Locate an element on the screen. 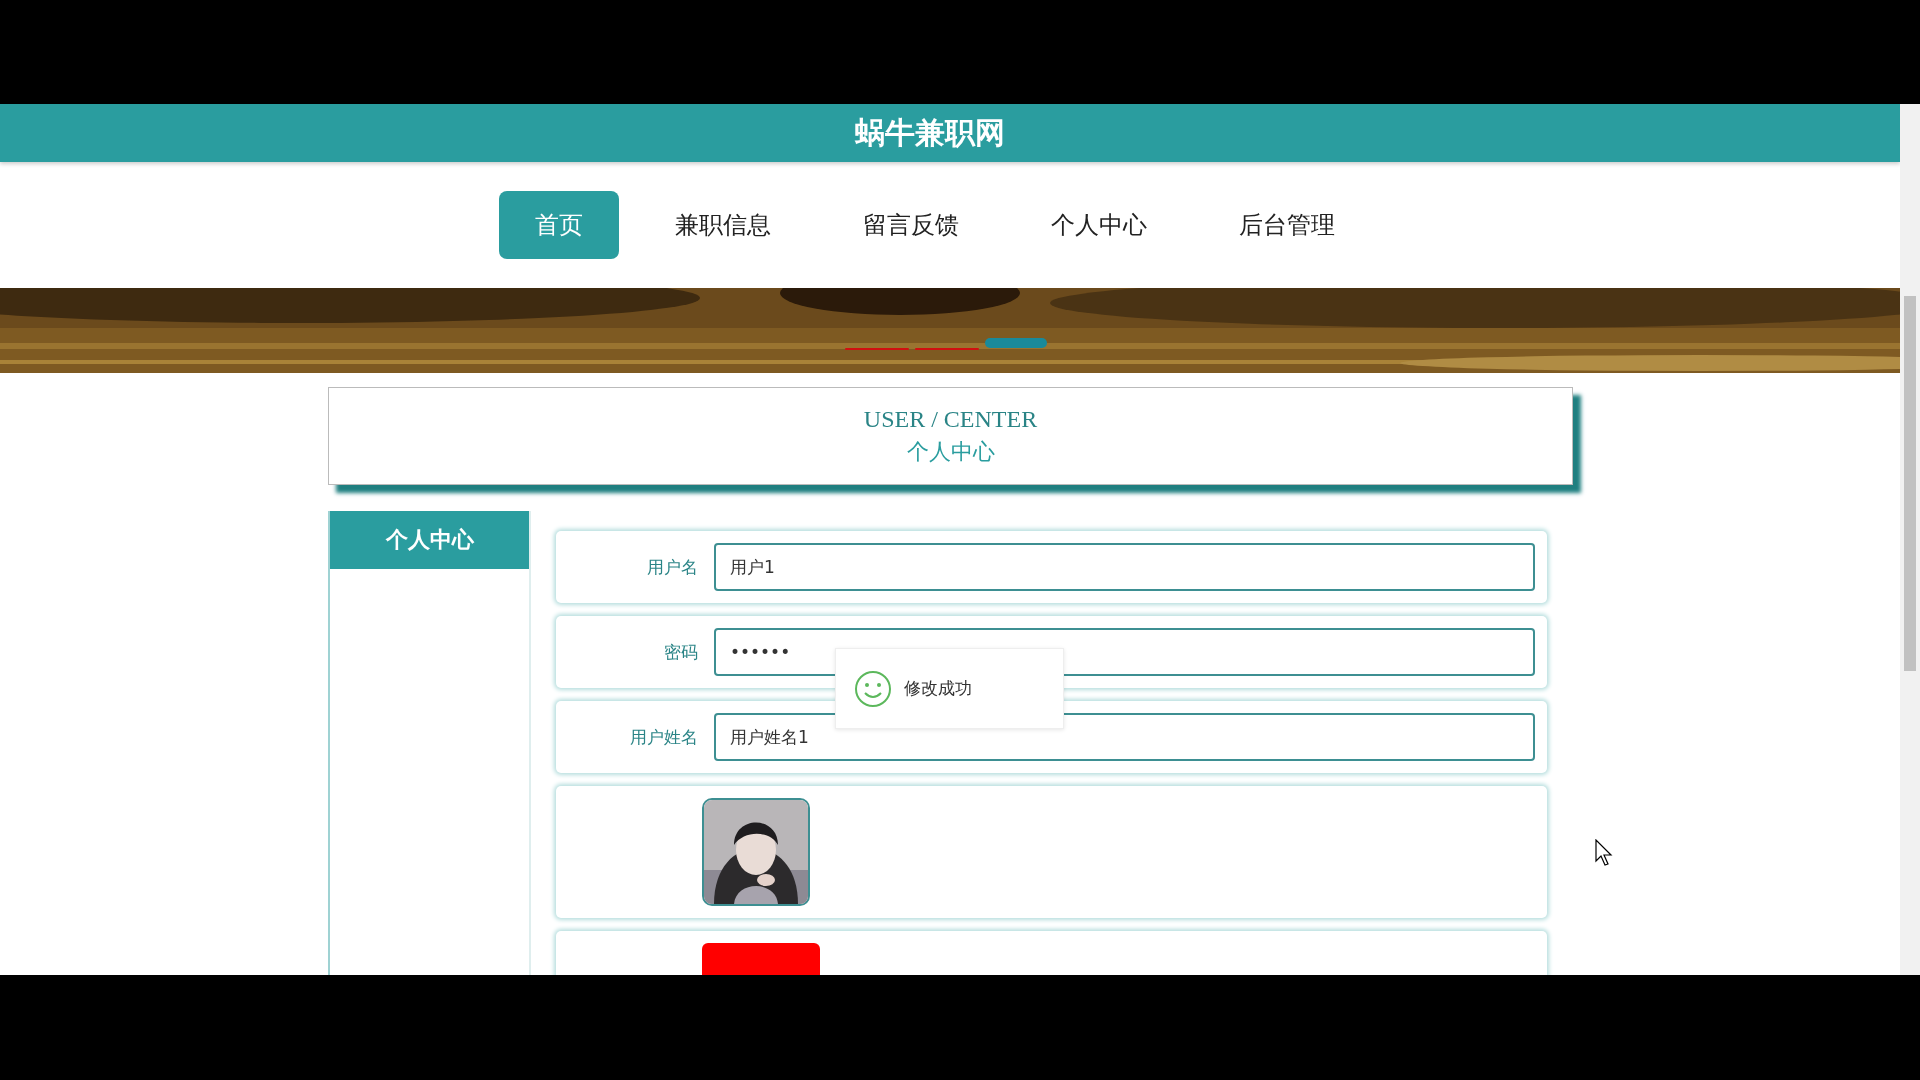 The image size is (1920, 1080). section-title: USER / CENTER is located at coordinates (950, 419).